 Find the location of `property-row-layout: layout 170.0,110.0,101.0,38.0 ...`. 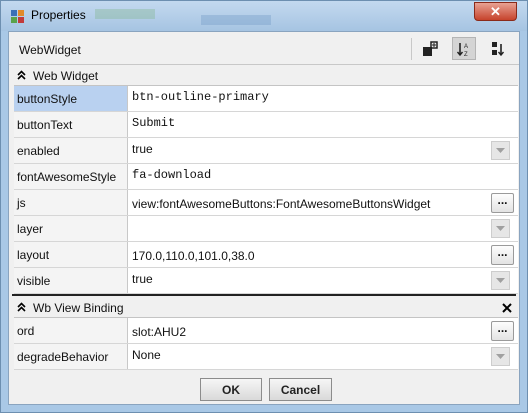

property-row-layout: layout 170.0,110.0,101.0,38.0 ... is located at coordinates (266, 255).